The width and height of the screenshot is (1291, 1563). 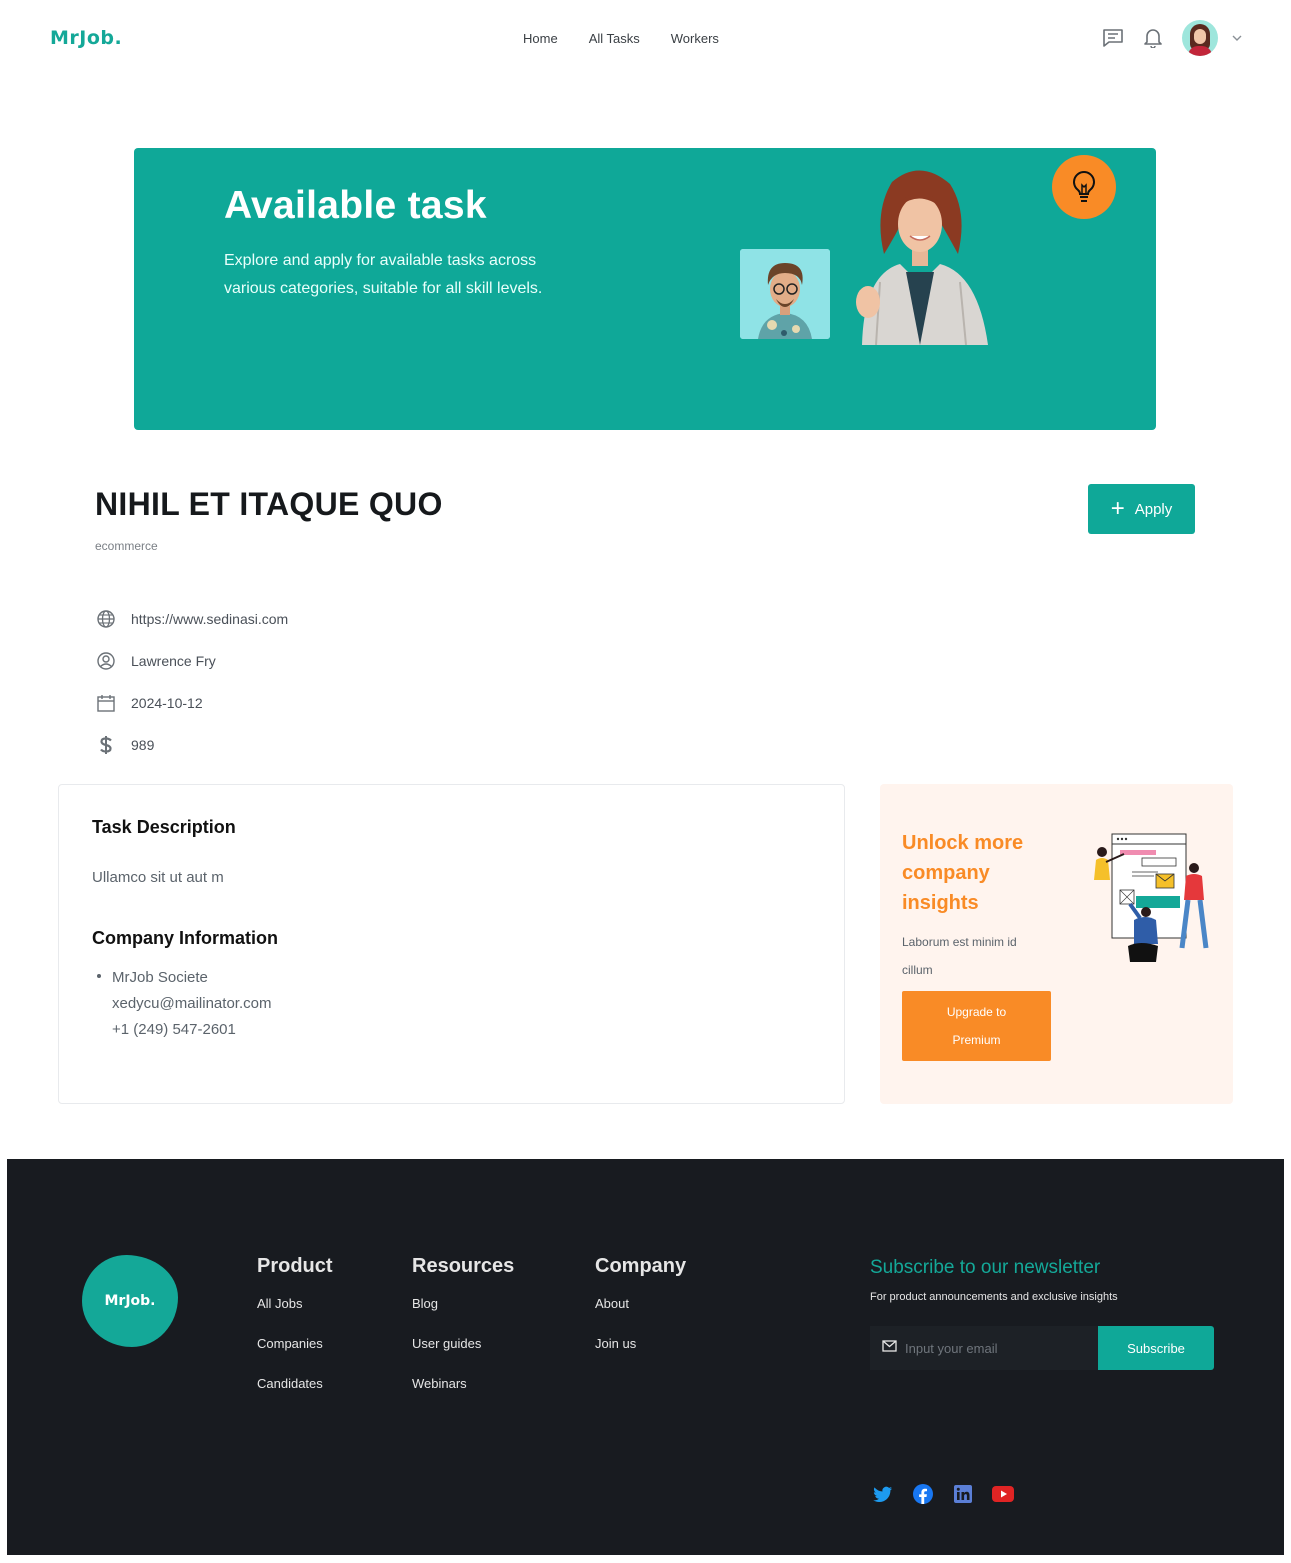 What do you see at coordinates (951, 1348) in the screenshot?
I see `email-placeholder: Input your email` at bounding box center [951, 1348].